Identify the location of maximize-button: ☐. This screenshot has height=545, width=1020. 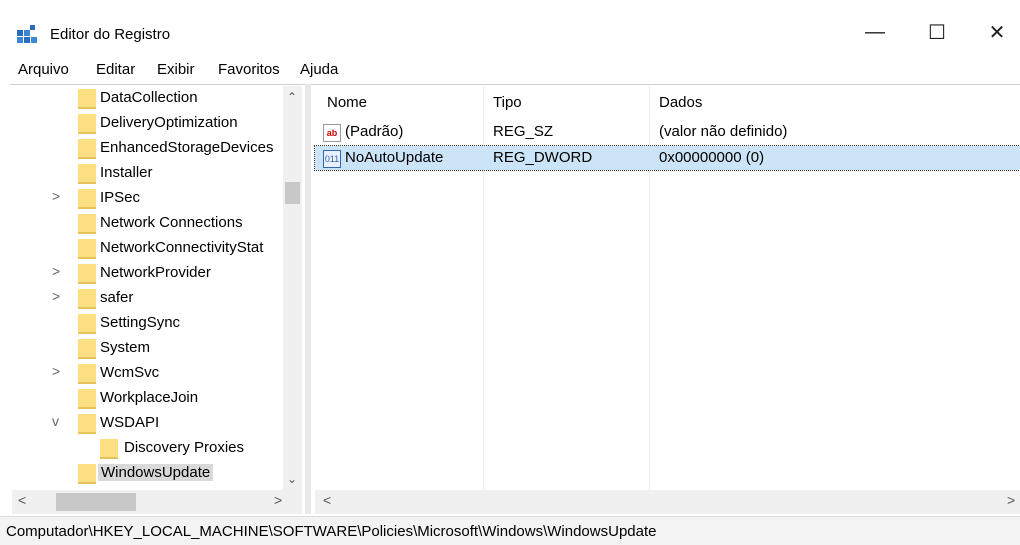
(937, 32).